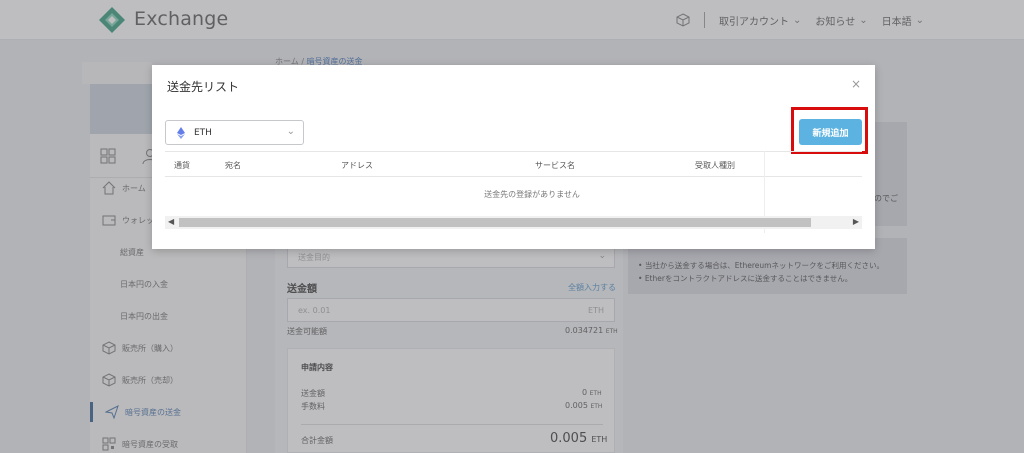  I want to click on table-header: 通貨 宛名 アドレス サービス名 受取人種別, so click(513, 164).